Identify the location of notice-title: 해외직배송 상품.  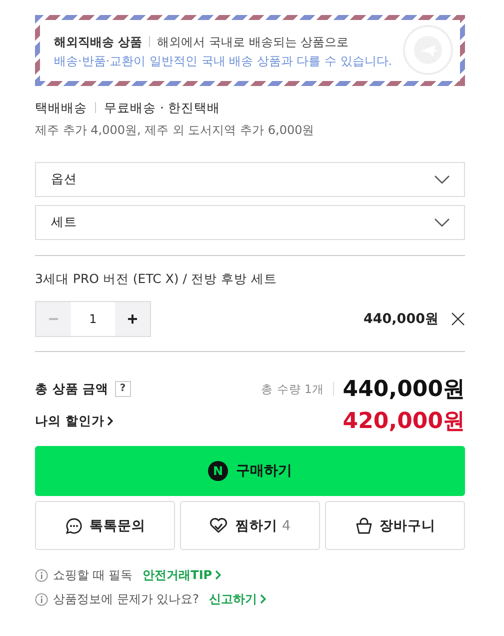
(98, 42).